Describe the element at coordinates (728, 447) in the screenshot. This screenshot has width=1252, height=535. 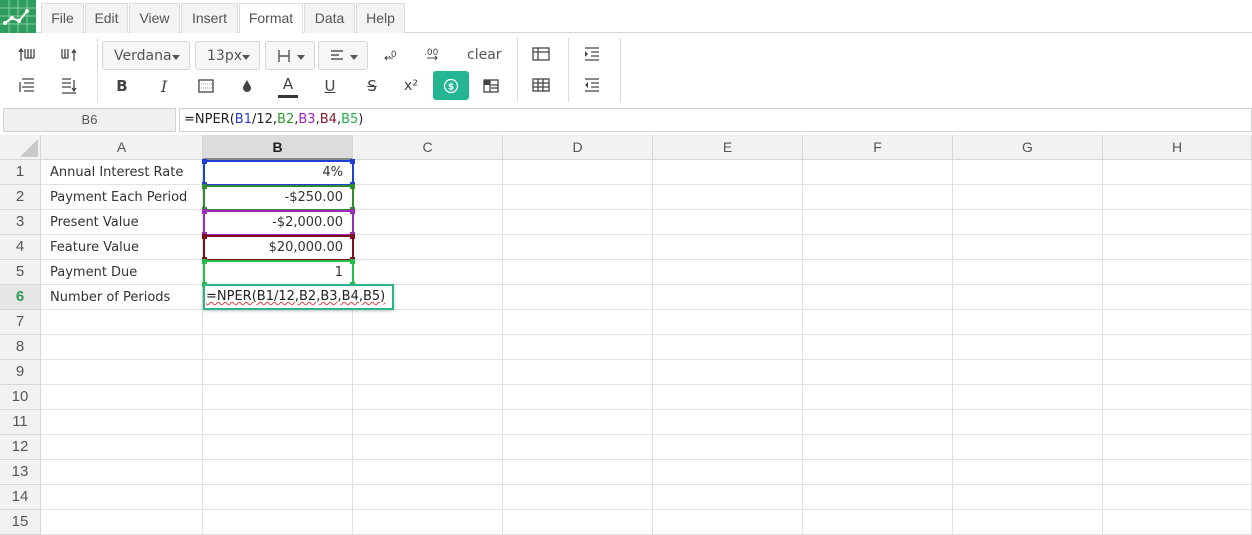
I see `cell-e12` at that location.